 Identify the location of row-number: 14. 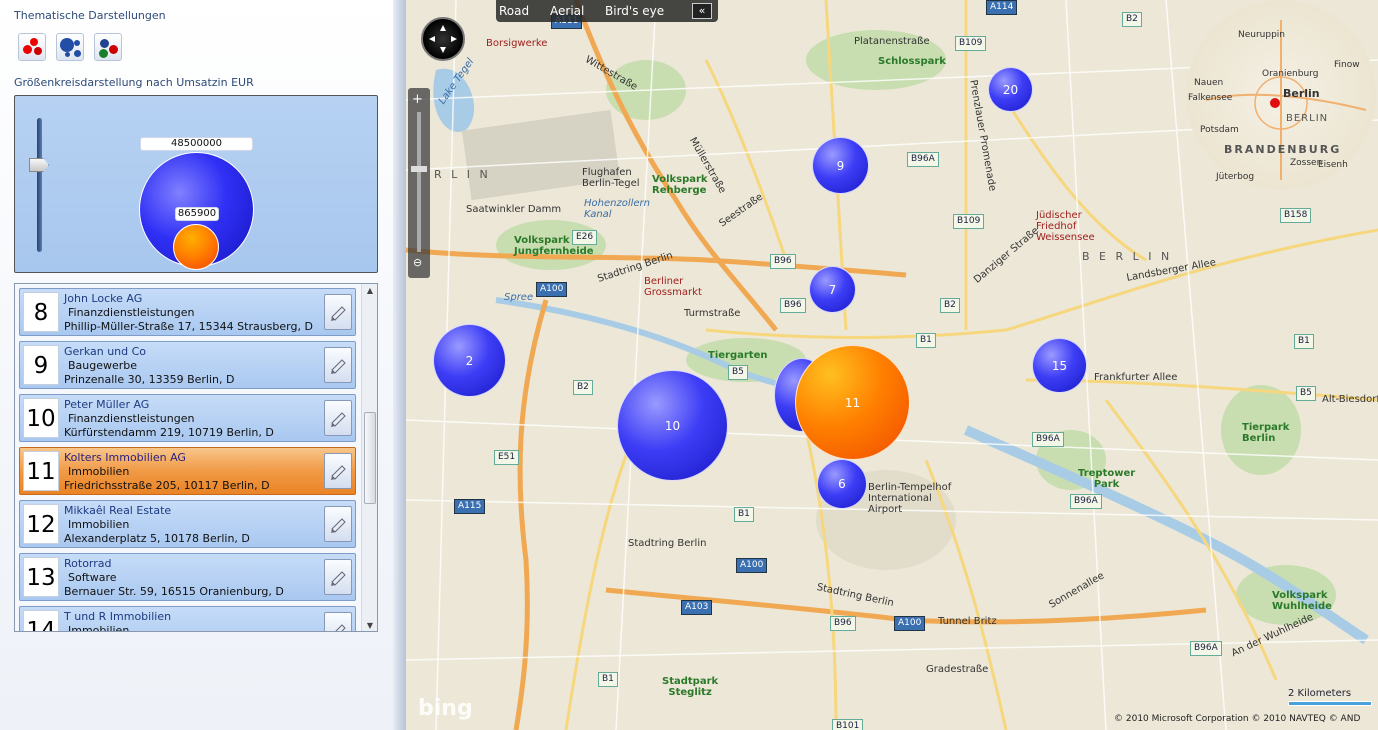
(41, 620).